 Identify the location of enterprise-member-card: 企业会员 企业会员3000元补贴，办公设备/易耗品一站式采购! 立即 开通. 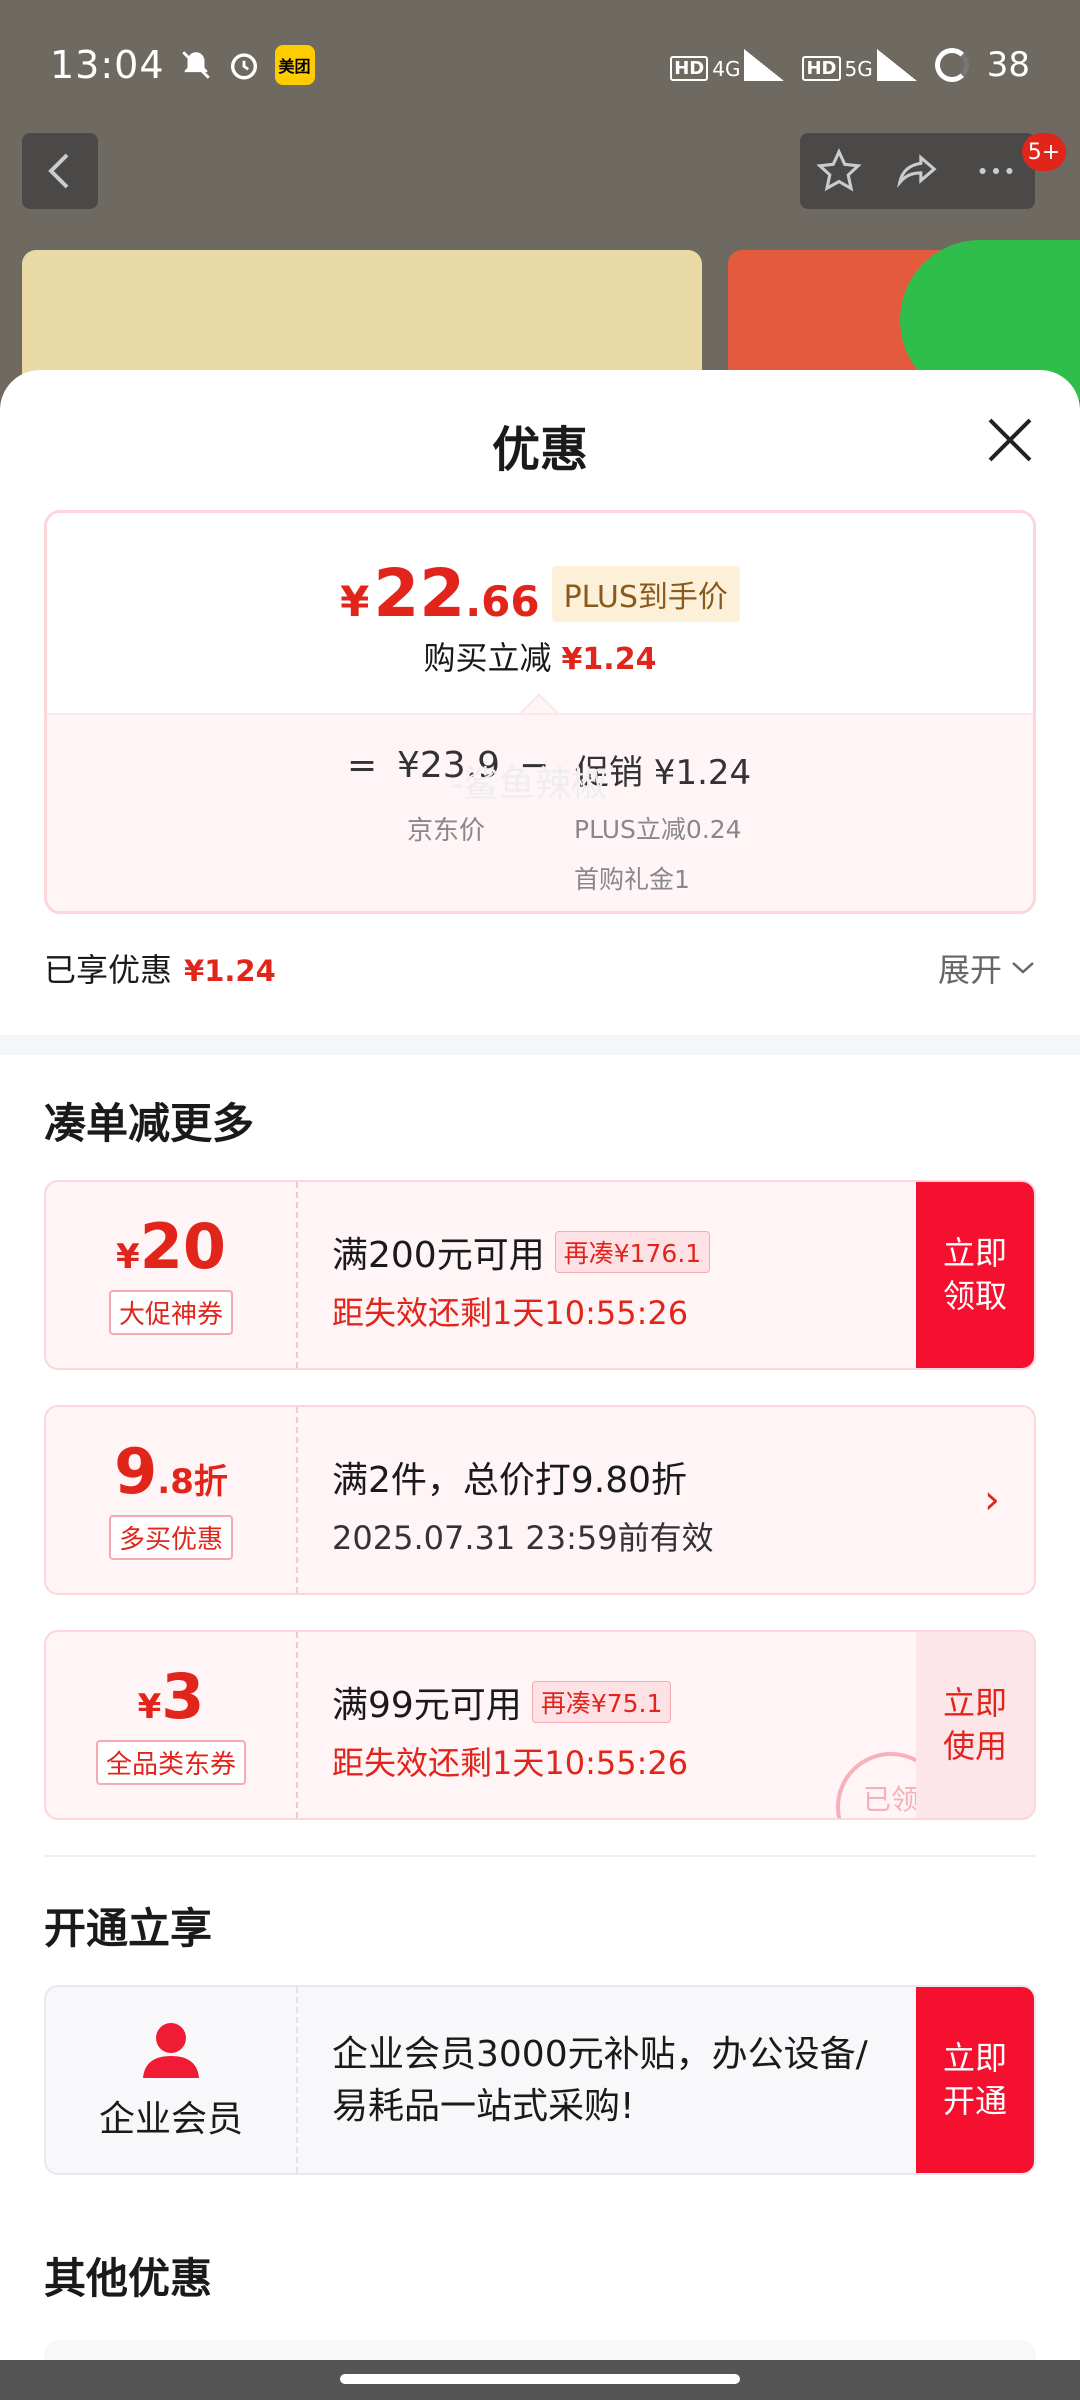
(540, 2080).